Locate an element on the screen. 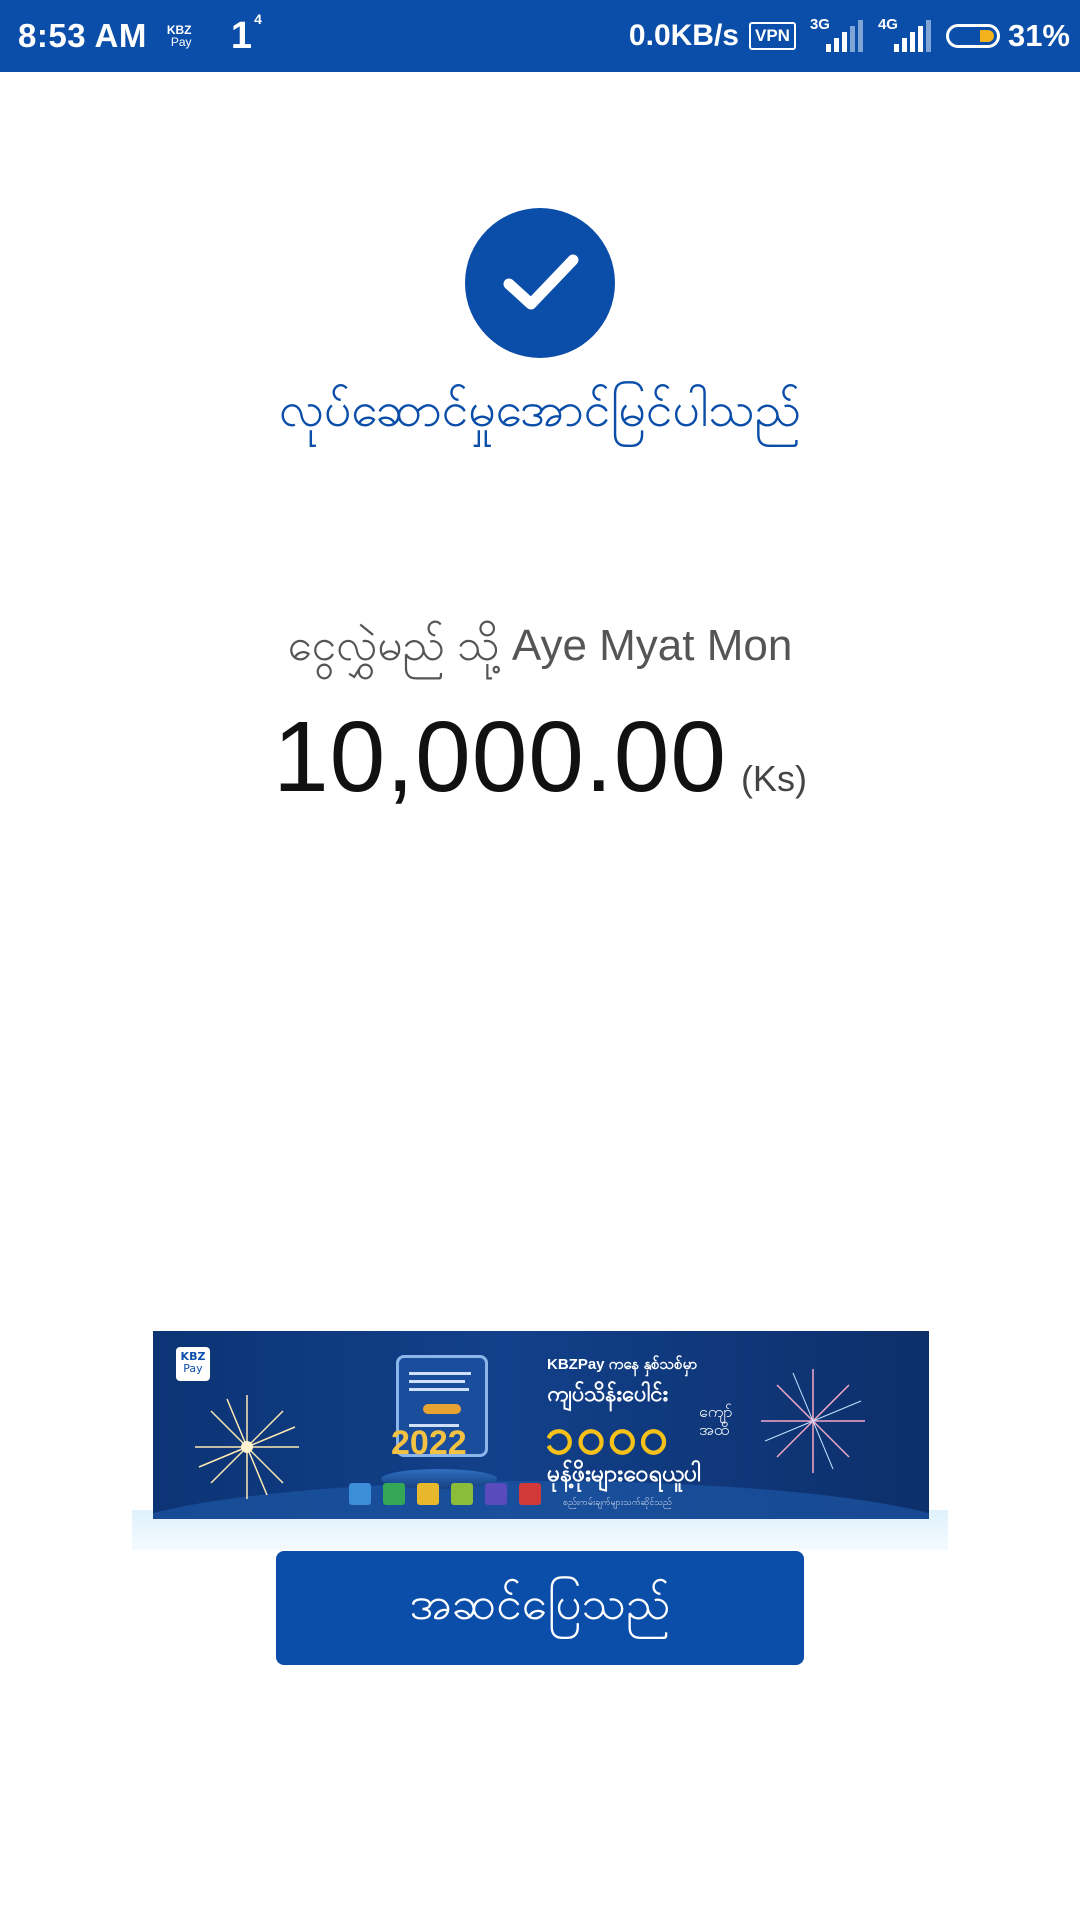 This screenshot has width=1080, height=1920. notification-count-value: 1 is located at coordinates (241, 35).